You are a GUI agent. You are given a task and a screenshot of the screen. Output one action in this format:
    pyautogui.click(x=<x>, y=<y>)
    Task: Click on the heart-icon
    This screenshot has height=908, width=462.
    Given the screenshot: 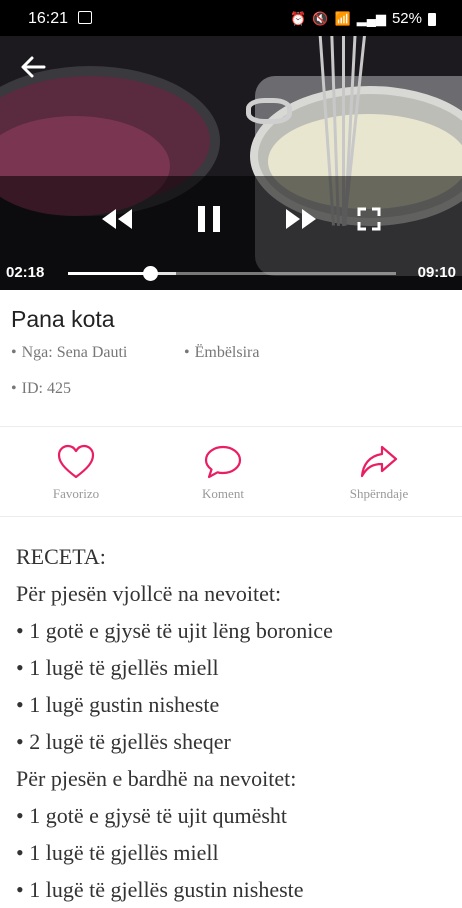 What is the action you would take?
    pyautogui.click(x=76, y=461)
    